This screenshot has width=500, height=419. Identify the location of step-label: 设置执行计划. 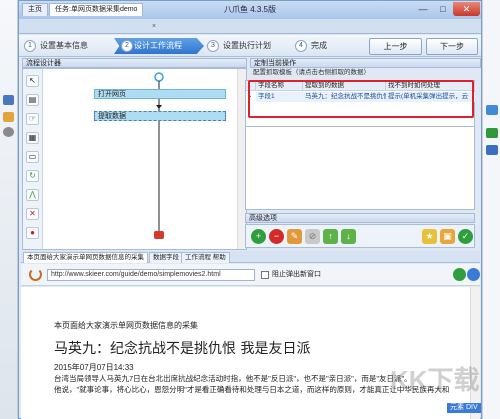
(247, 45).